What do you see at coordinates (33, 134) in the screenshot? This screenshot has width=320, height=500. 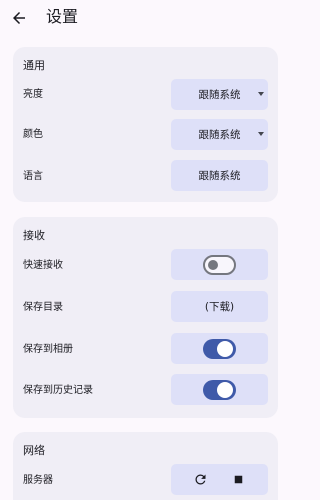 I see `color-label: 颜色` at bounding box center [33, 134].